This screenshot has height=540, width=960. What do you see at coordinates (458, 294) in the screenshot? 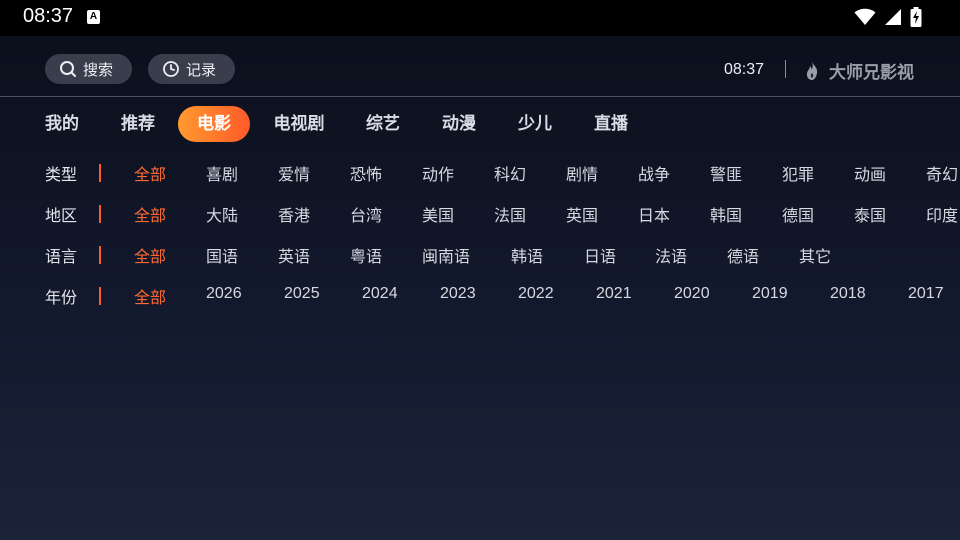
I see `filter-chip: 2023` at bounding box center [458, 294].